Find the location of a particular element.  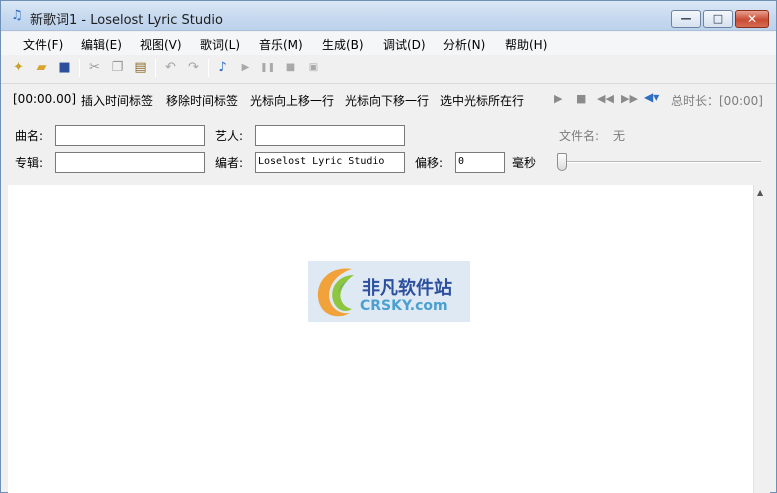

fast-forward-icon: ▶▶ is located at coordinates (629, 98).